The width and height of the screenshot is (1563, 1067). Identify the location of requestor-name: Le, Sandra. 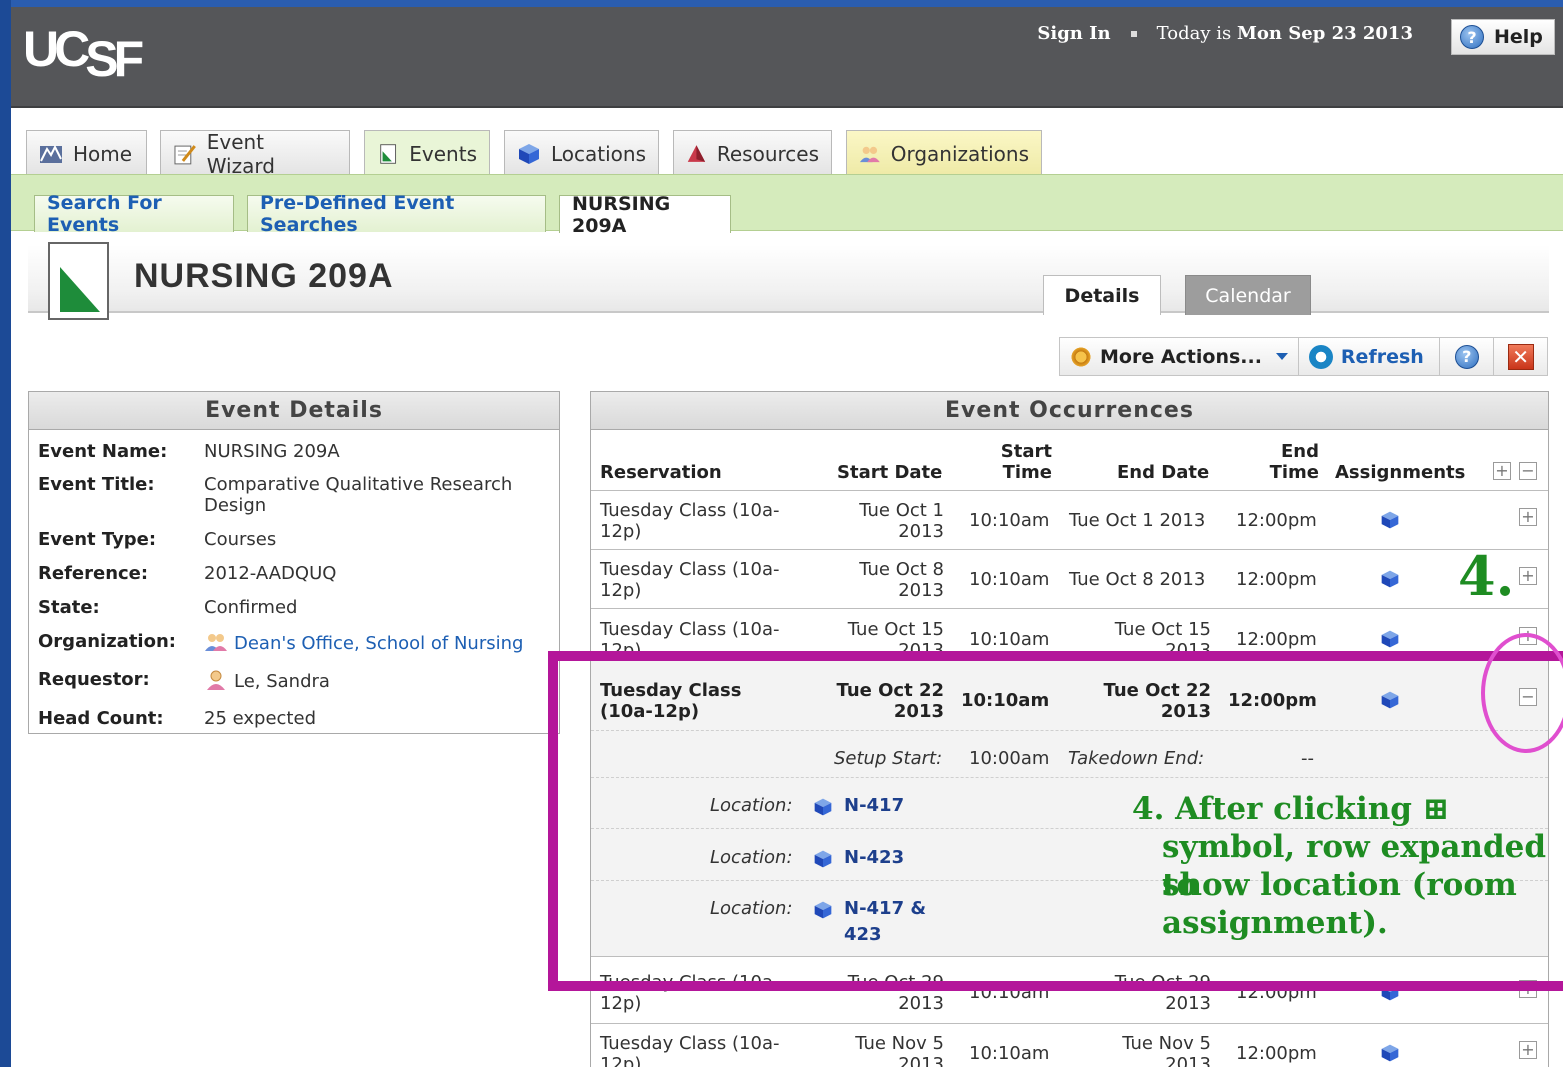
(282, 681).